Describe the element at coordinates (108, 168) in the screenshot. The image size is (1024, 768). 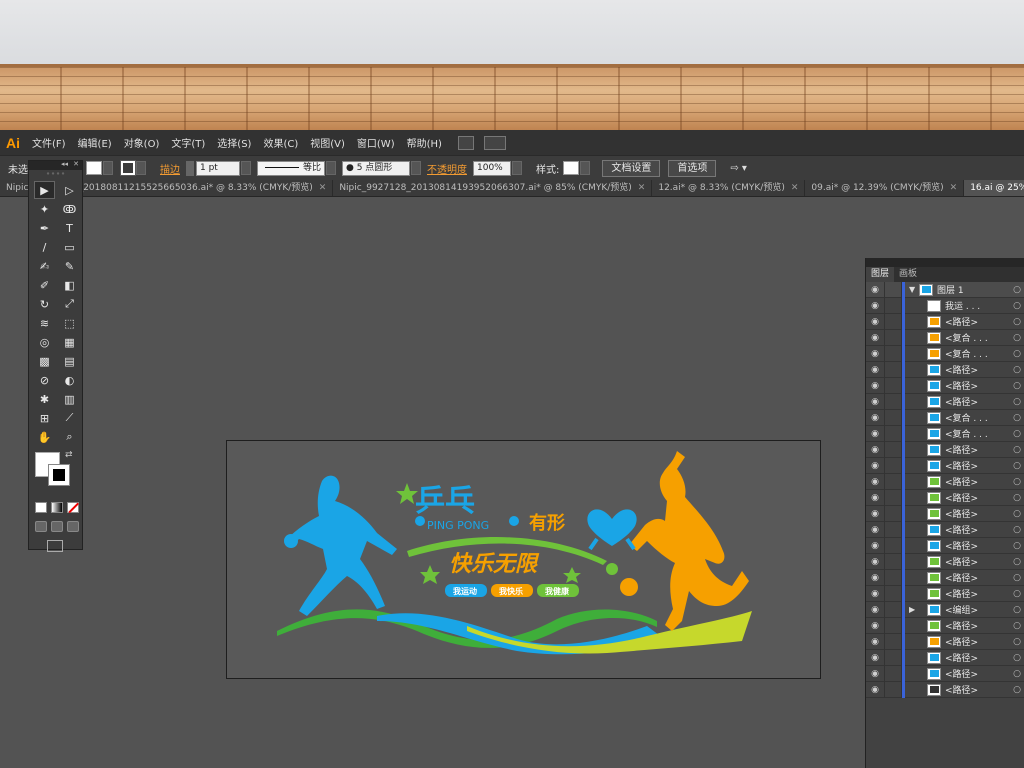
I see `fill-dropdown` at that location.